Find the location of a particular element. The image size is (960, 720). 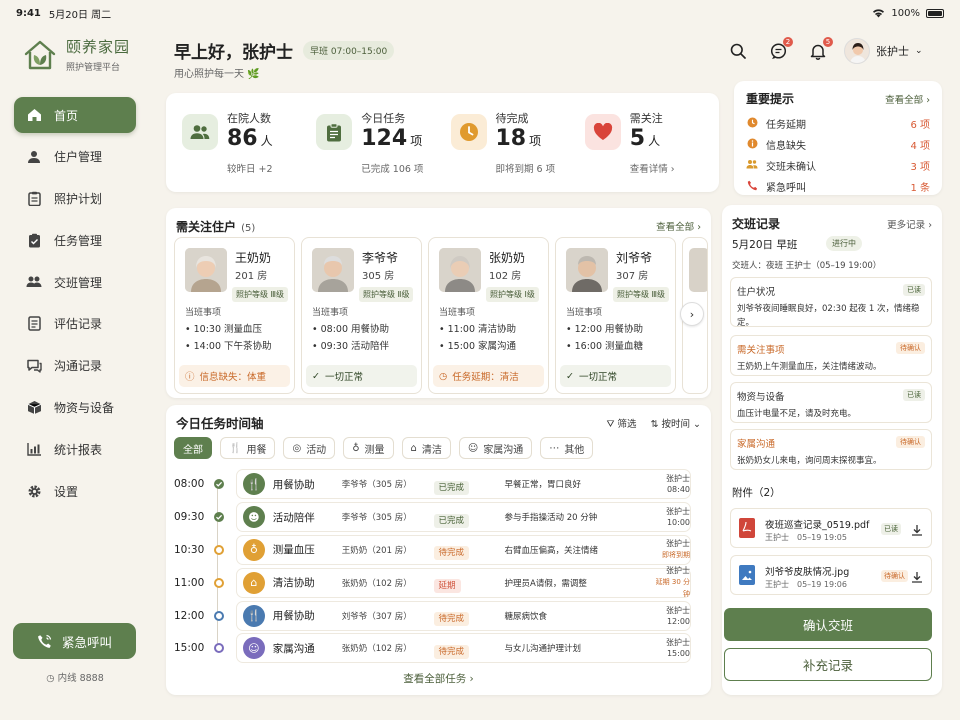

chip-other: ⋯ 其他 is located at coordinates (567, 448).